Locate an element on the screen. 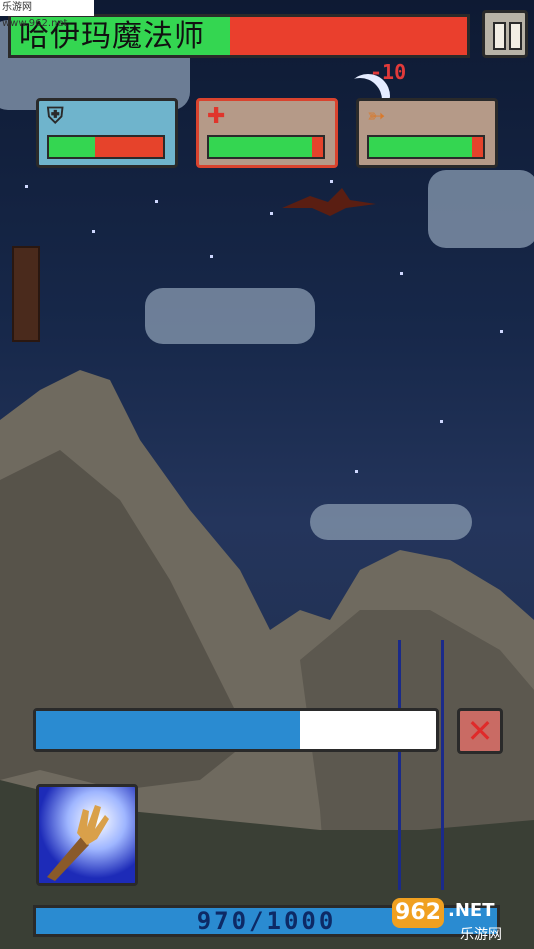  magic-hand-icon is located at coordinates (87, 835).